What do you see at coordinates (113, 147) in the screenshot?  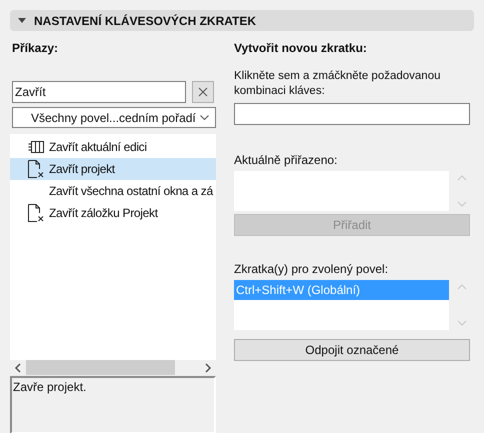 I see `command-item: Zavřít aktuální edici` at bounding box center [113, 147].